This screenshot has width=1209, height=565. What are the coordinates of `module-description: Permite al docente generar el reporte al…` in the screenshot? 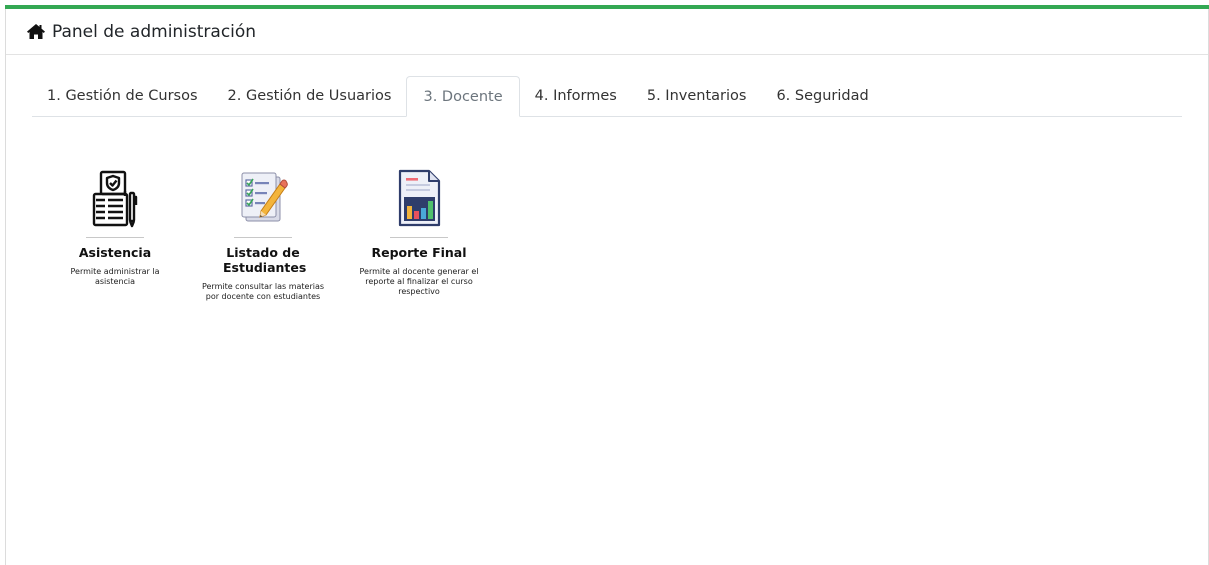 It's located at (419, 281).